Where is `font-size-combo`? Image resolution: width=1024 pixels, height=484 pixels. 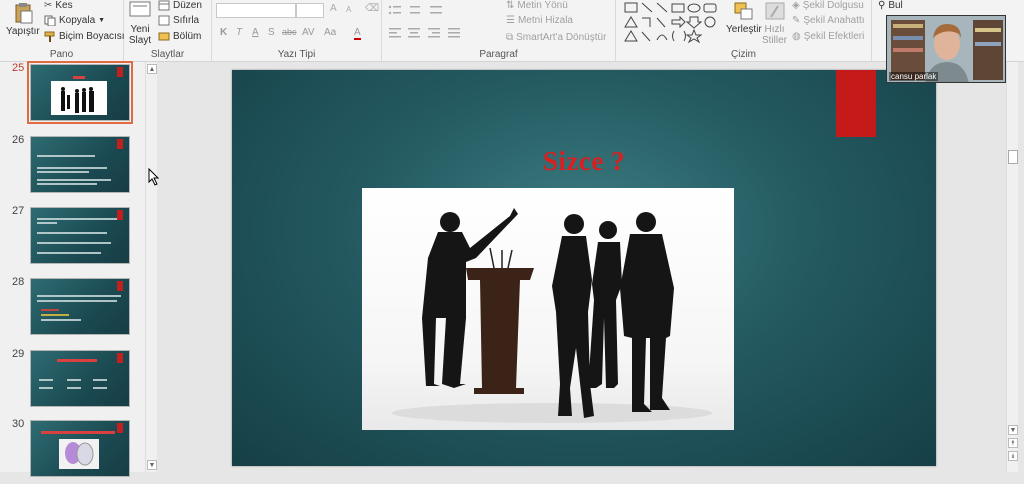
font-size-combo is located at coordinates (310, 10).